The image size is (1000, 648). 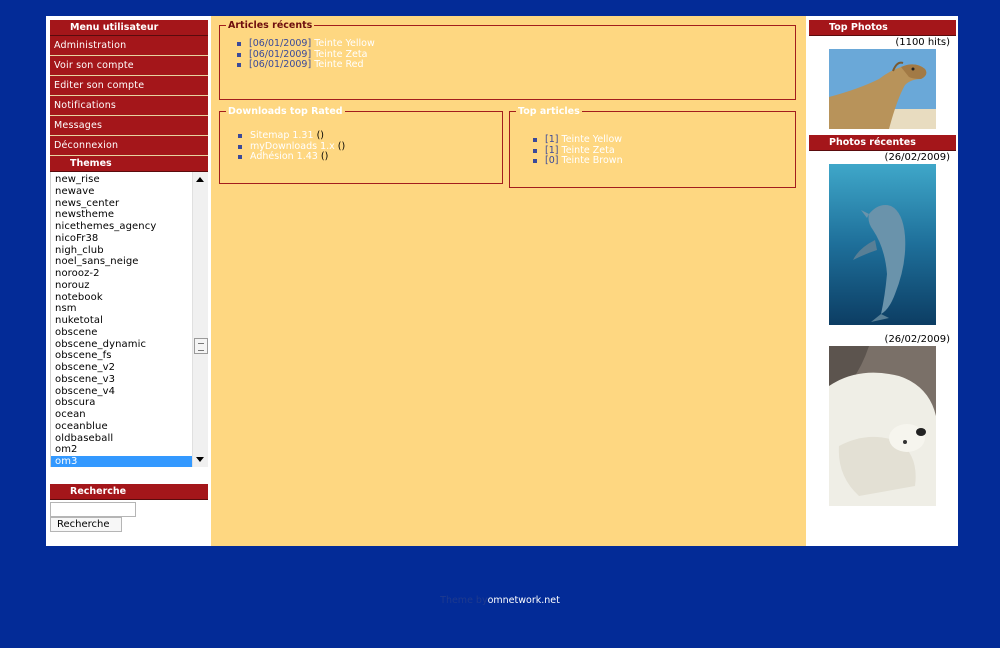 What do you see at coordinates (201, 346) in the screenshot?
I see `scroll-thumb` at bounding box center [201, 346].